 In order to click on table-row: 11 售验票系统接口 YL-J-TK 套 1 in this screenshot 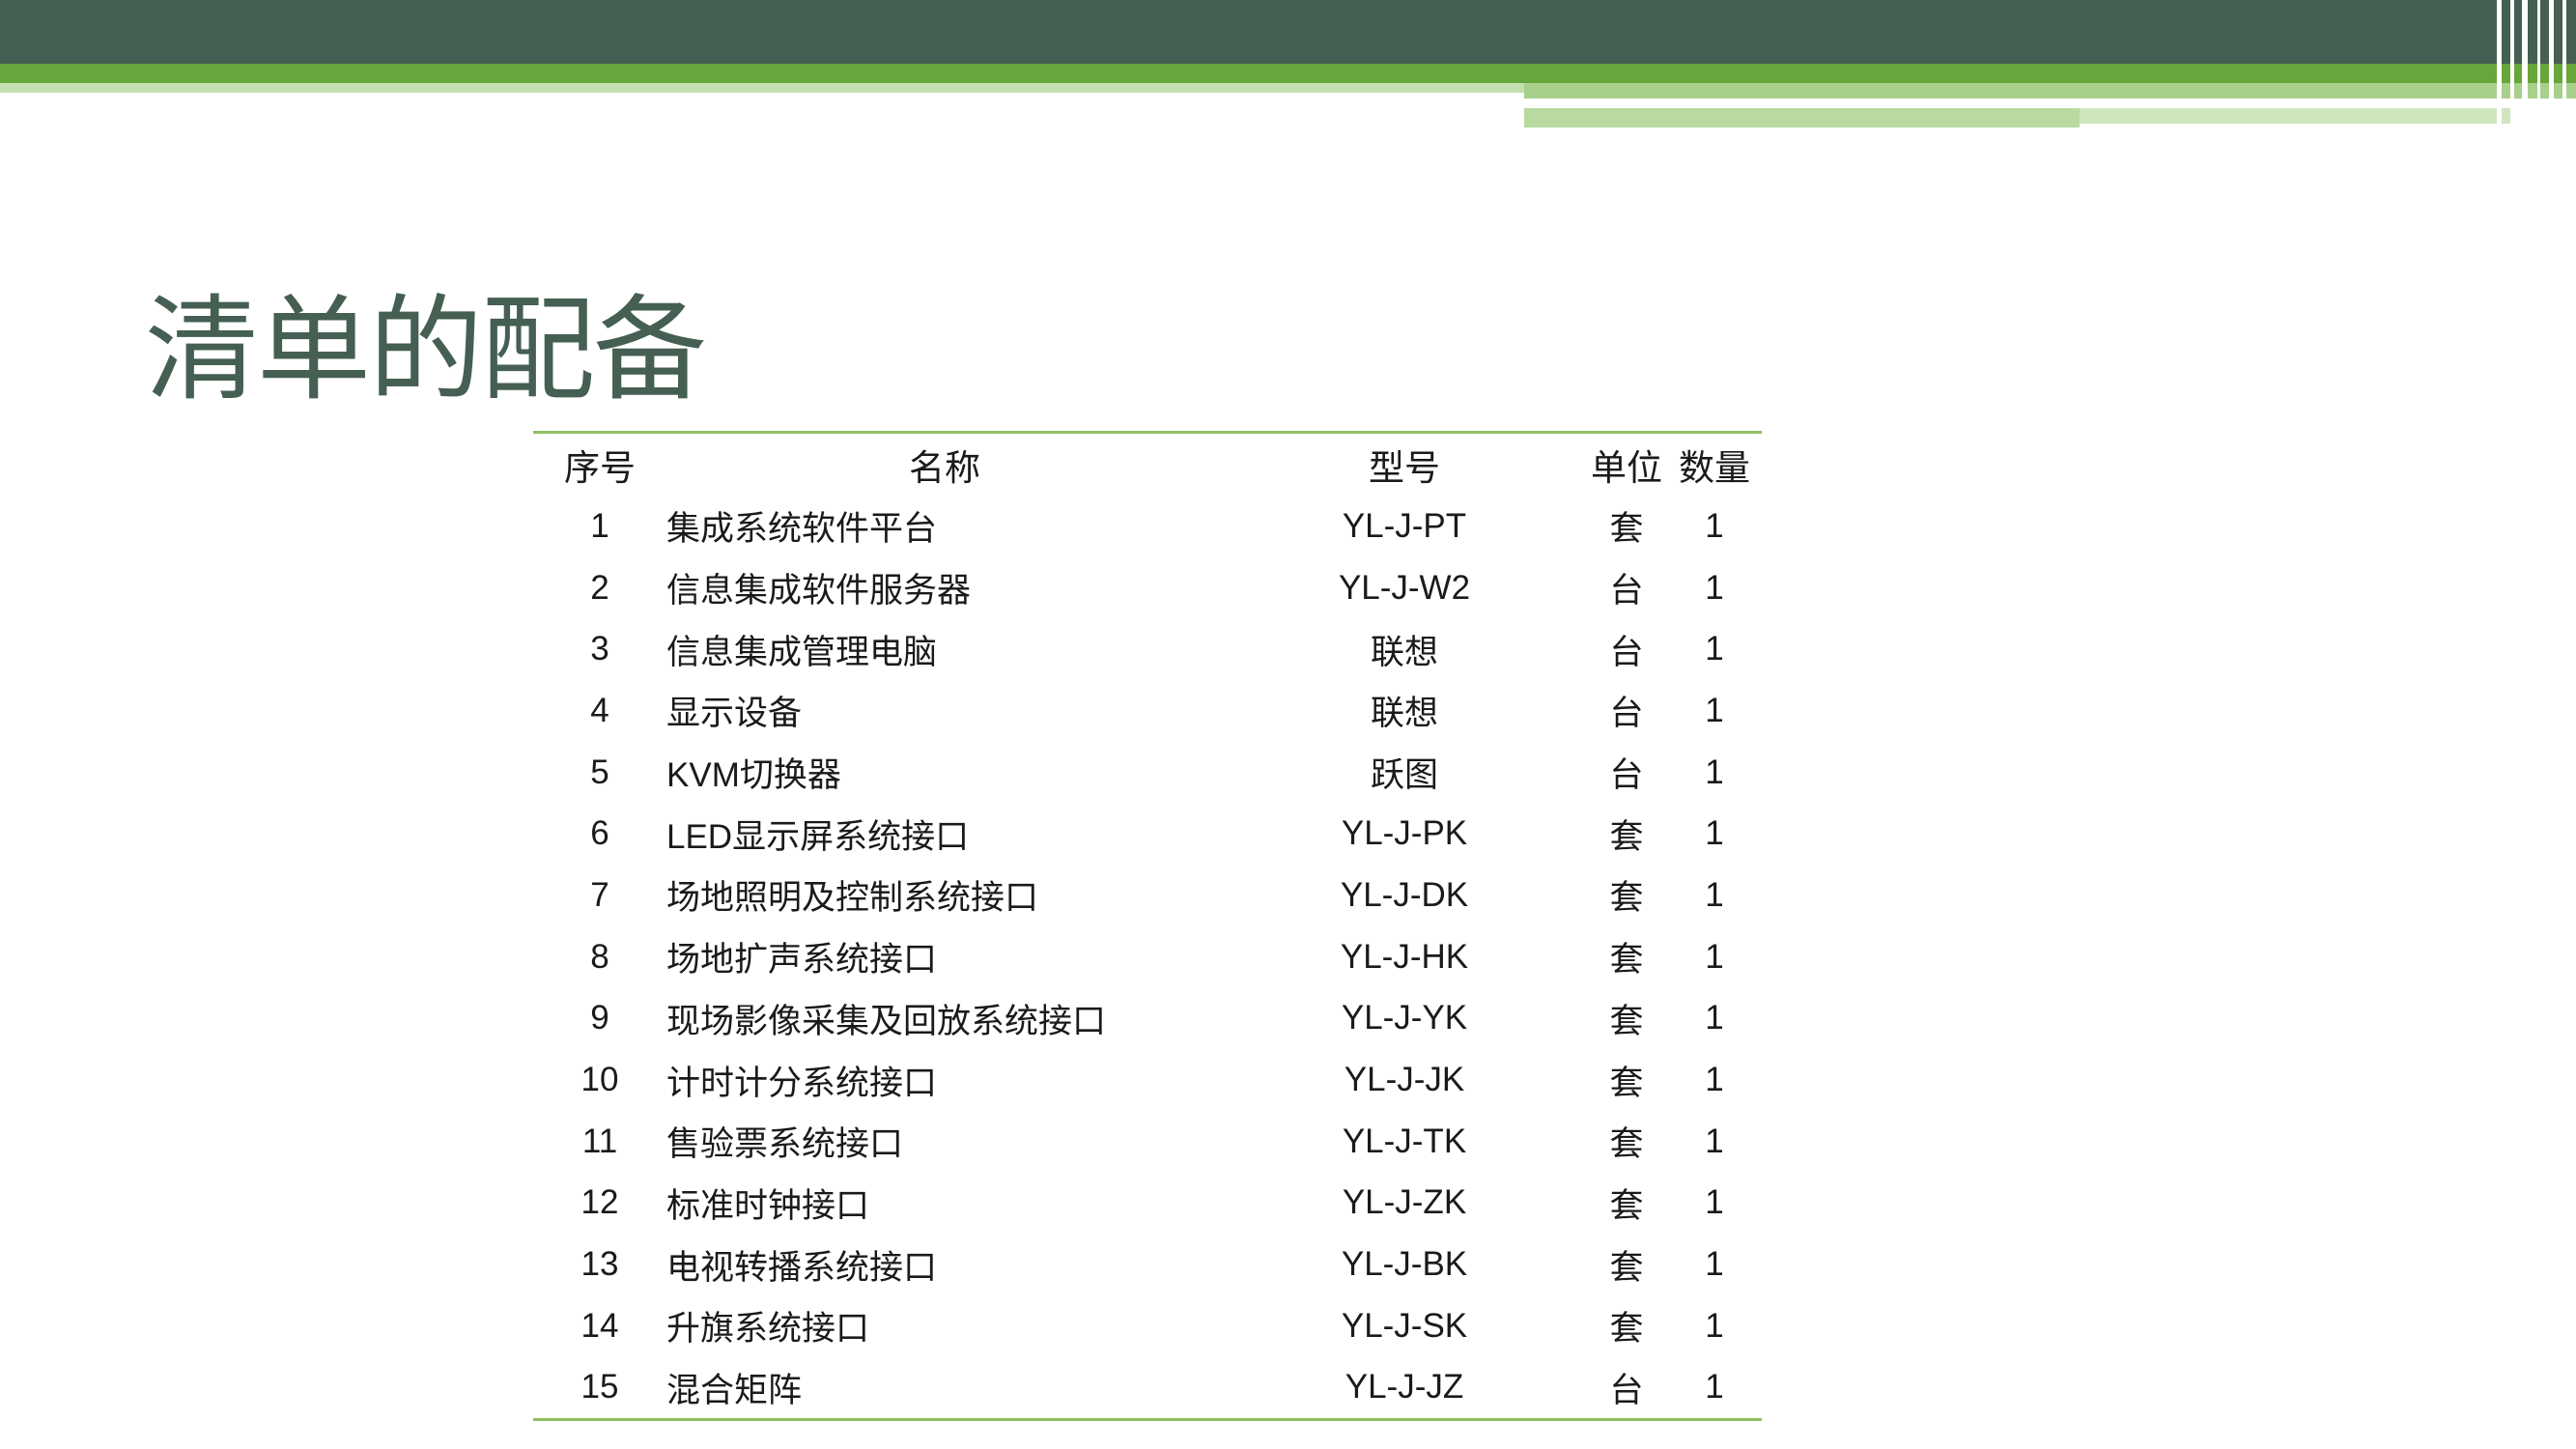, I will do `click(1147, 1142)`.